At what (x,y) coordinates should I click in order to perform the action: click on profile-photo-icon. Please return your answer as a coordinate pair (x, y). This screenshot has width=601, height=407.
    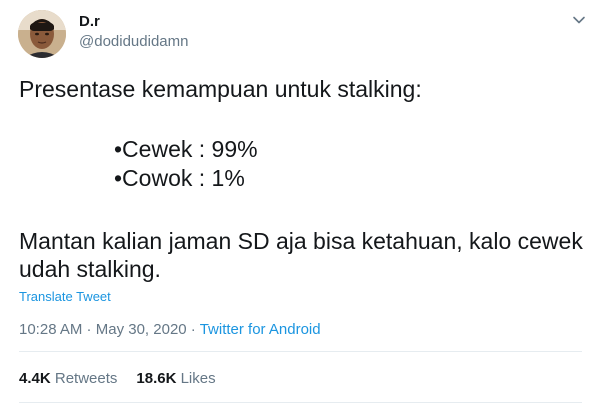
    Looking at the image, I should click on (42, 34).